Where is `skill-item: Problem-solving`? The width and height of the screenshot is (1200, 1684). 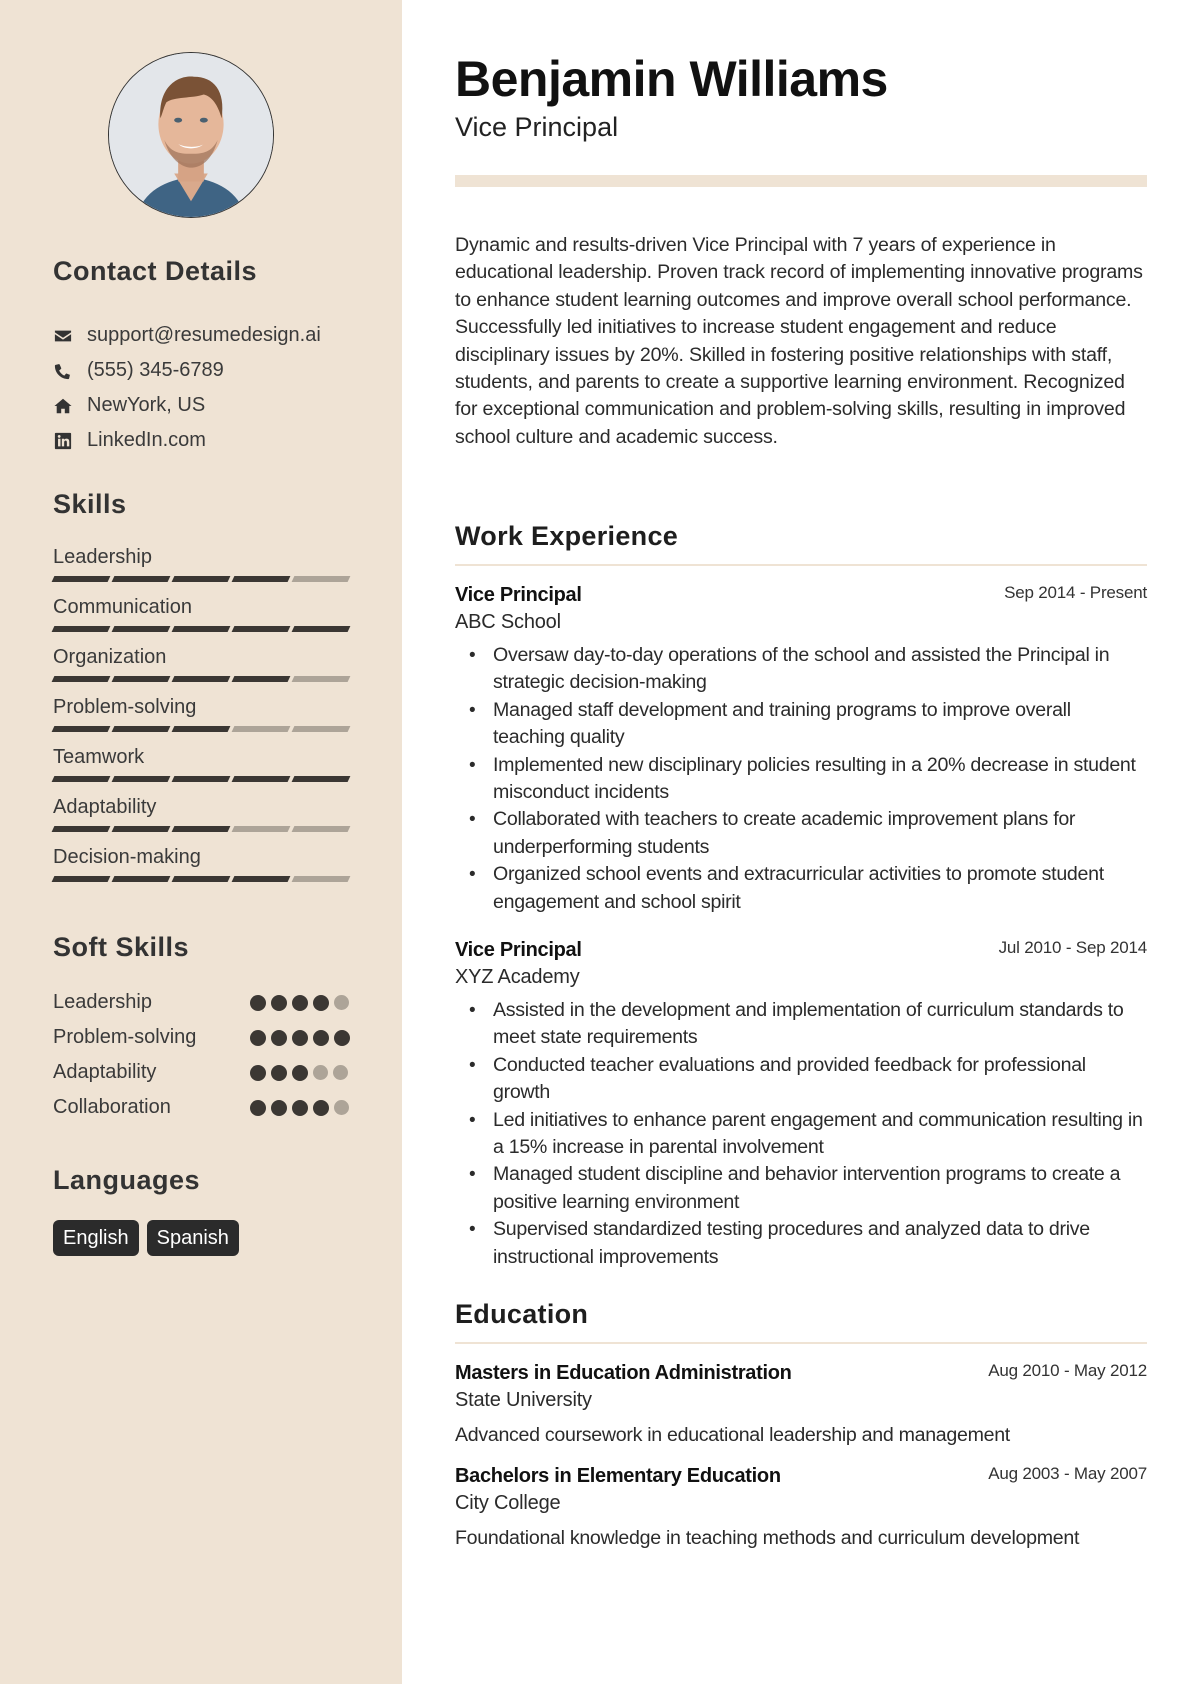 skill-item: Problem-solving is located at coordinates (201, 718).